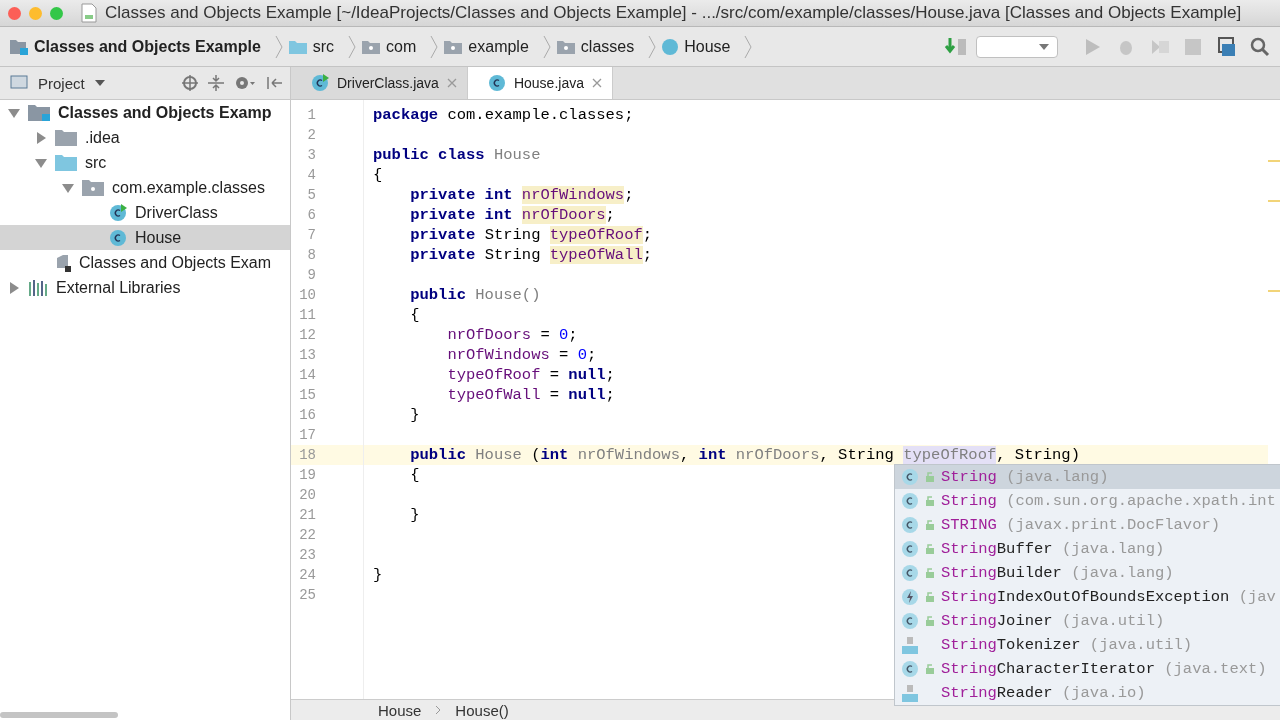 This screenshot has width=1280, height=720. I want to click on run-configuration-dropdown, so click(1017, 46).